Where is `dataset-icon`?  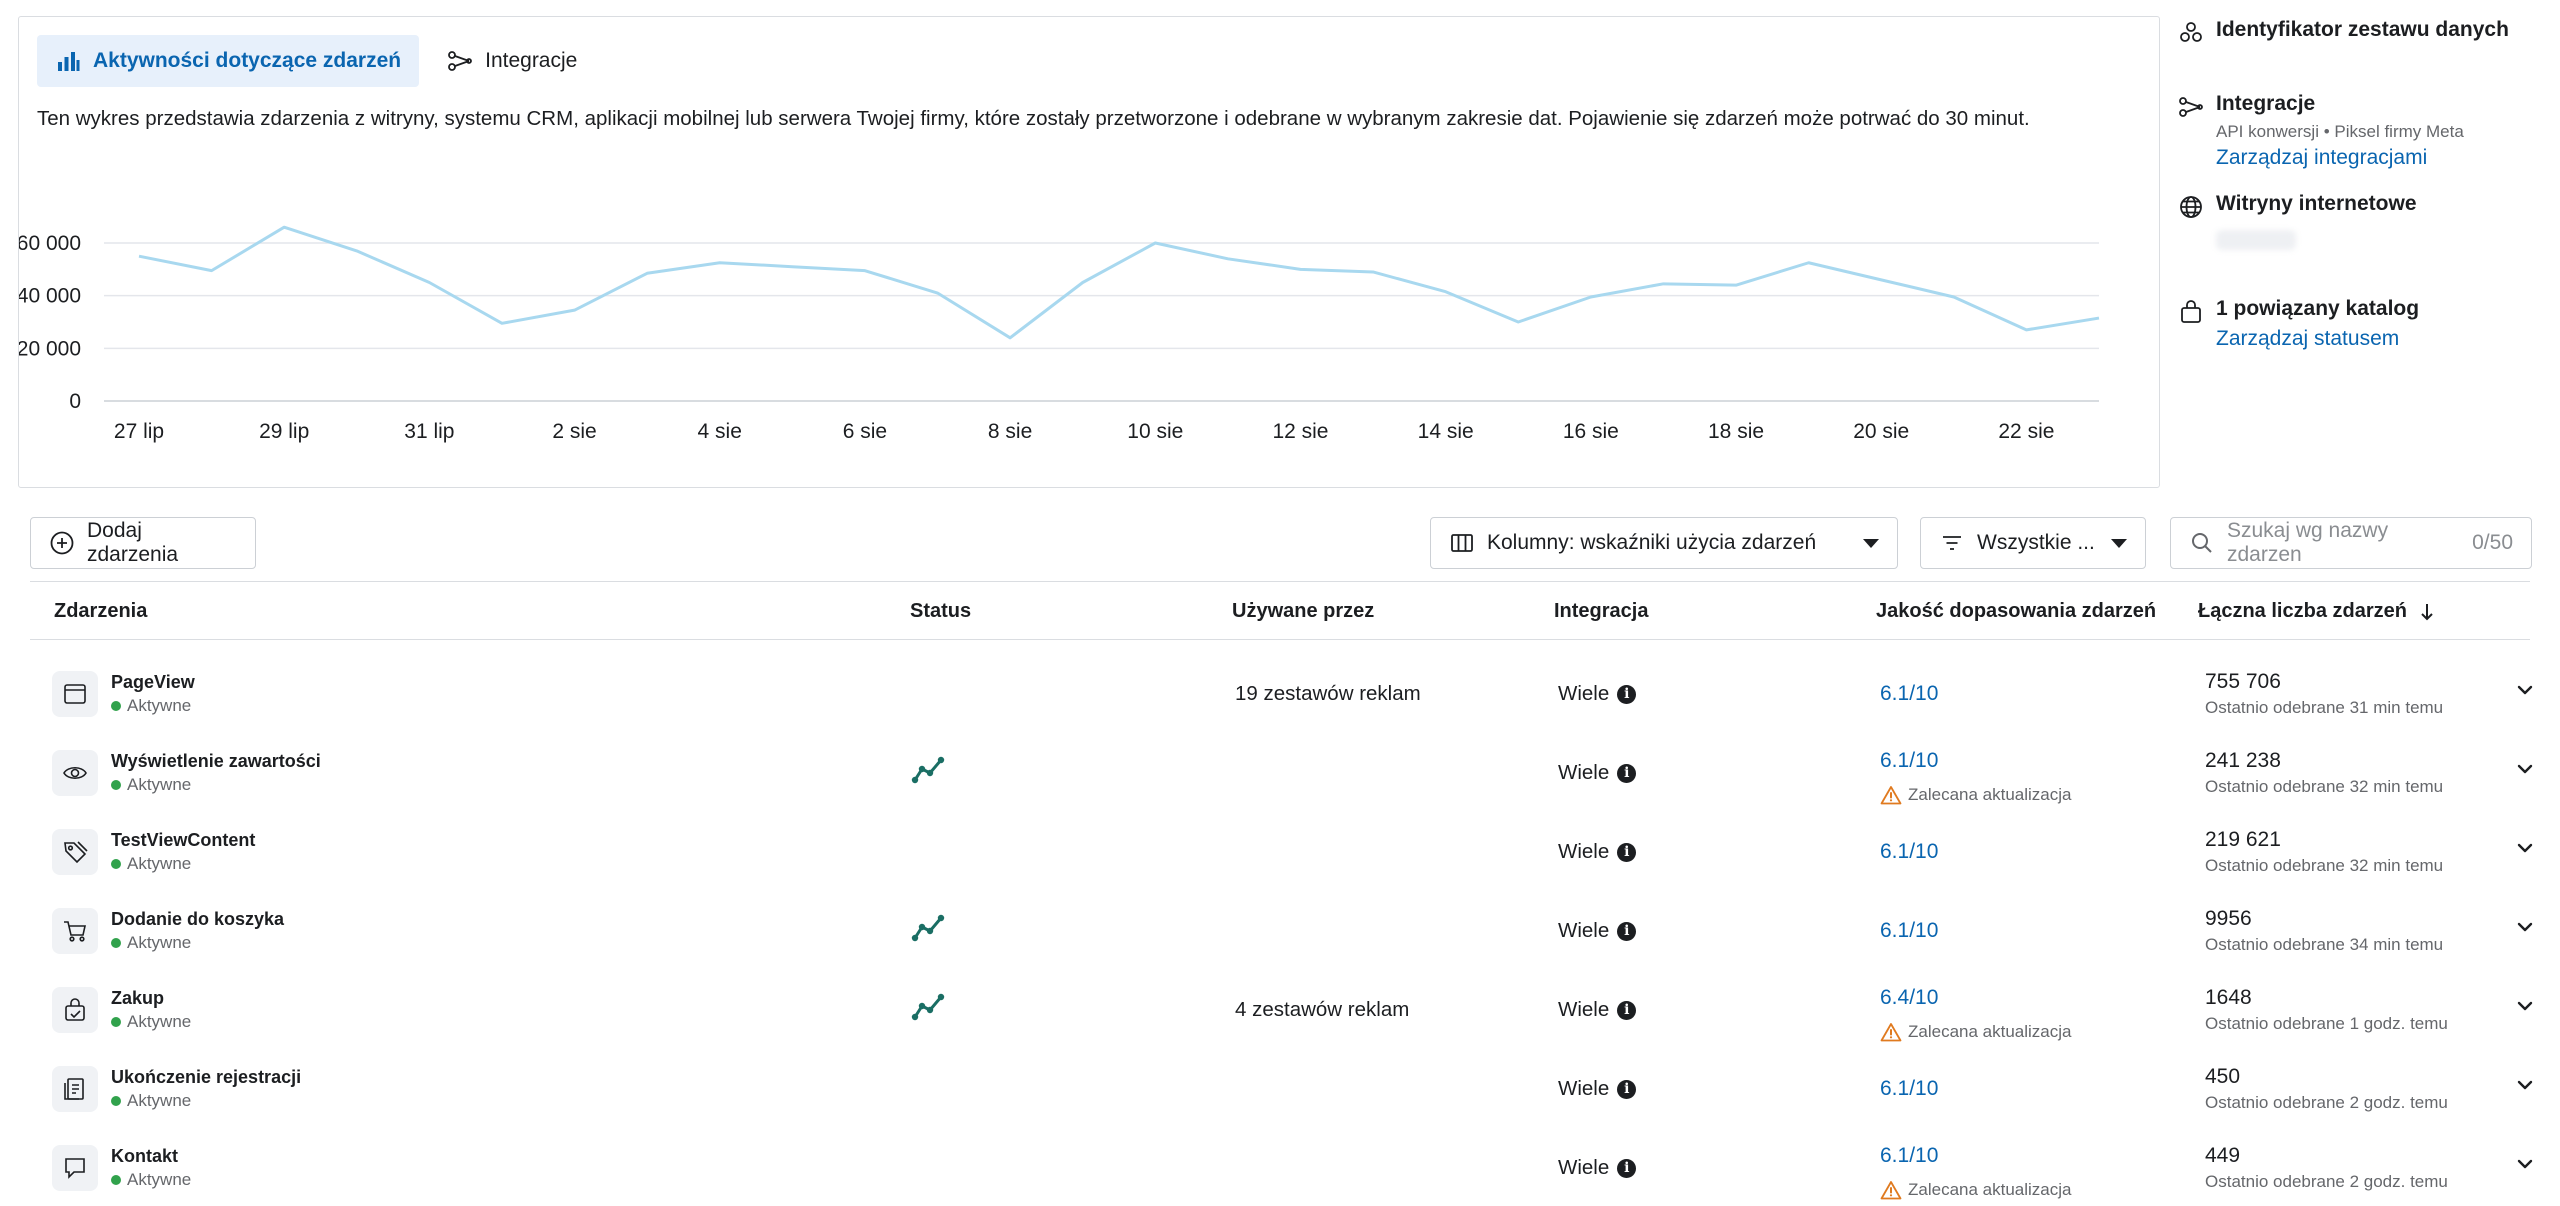
dataset-icon is located at coordinates (2191, 32).